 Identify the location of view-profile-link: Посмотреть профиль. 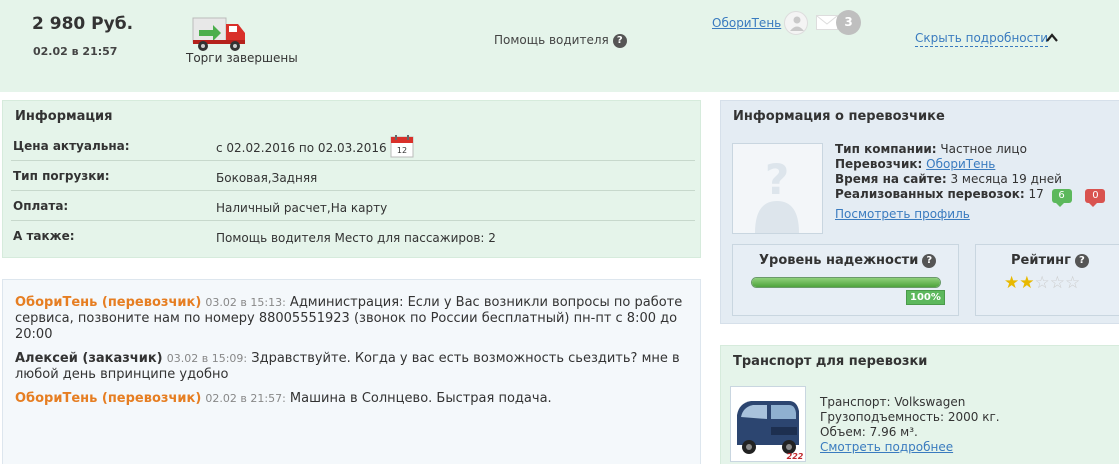
(902, 214).